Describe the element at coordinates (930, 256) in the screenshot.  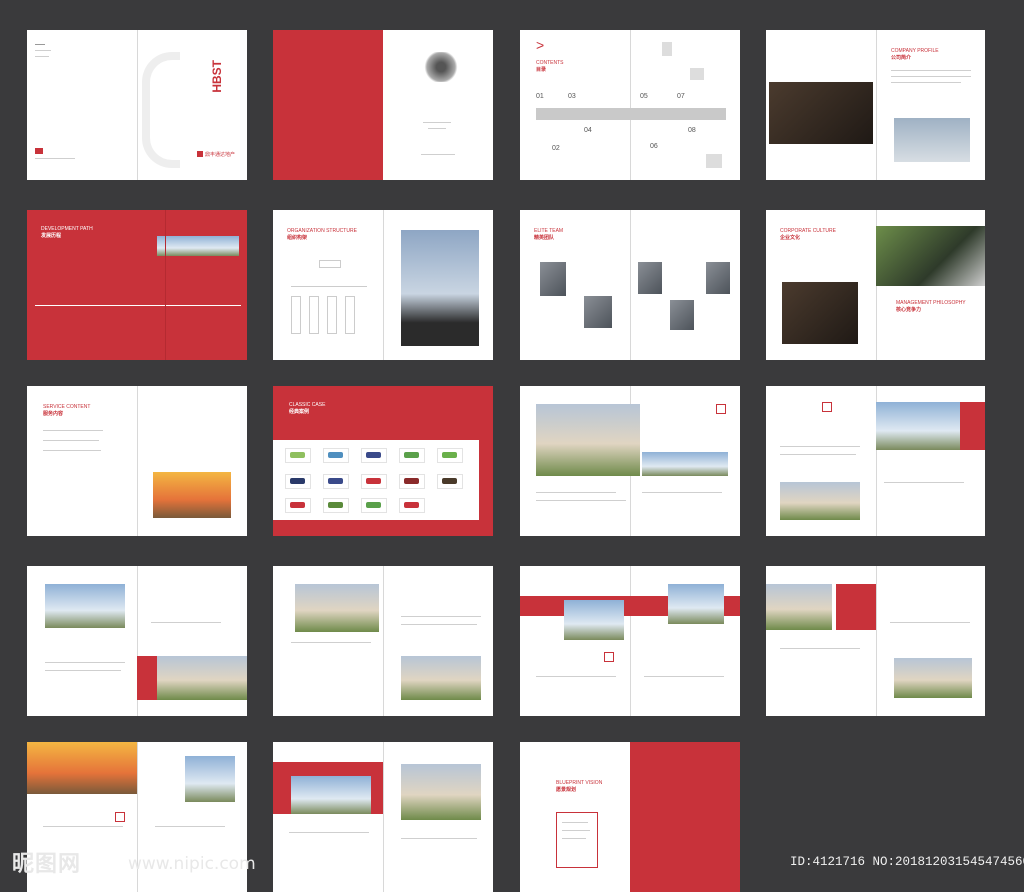
I see `business-photo` at that location.